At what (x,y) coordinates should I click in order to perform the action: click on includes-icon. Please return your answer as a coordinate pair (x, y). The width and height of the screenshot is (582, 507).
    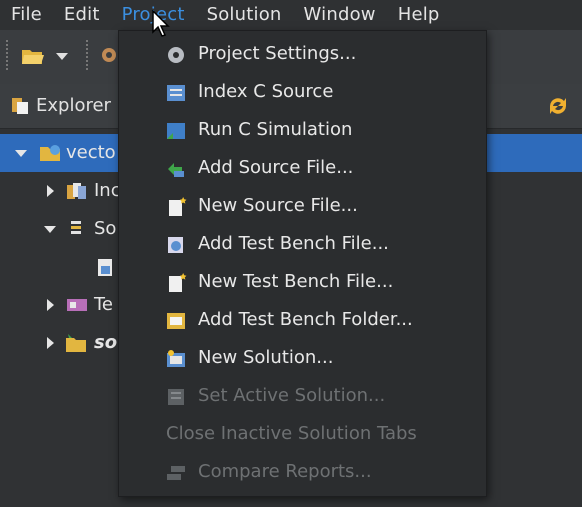
    Looking at the image, I should click on (76, 191).